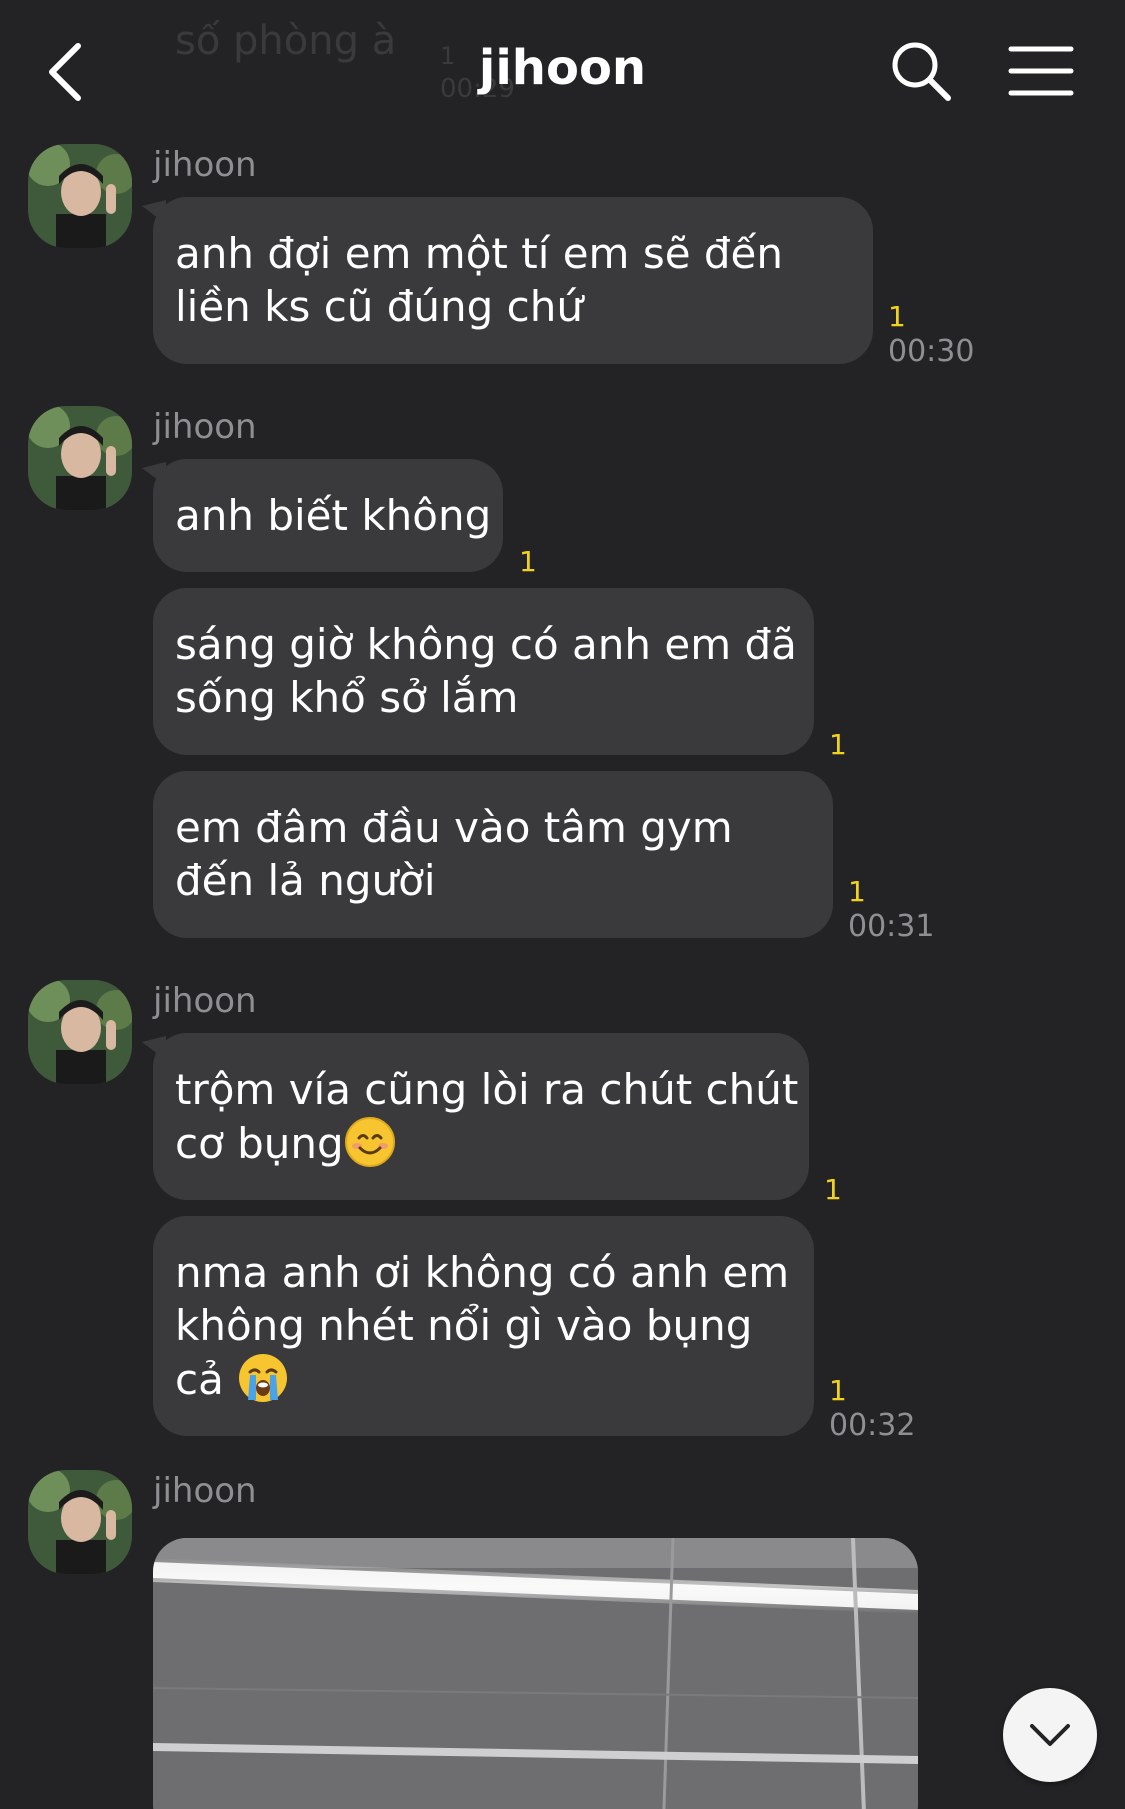 The width and height of the screenshot is (1125, 1809). What do you see at coordinates (931, 351) in the screenshot?
I see `message-time: 00:30` at bounding box center [931, 351].